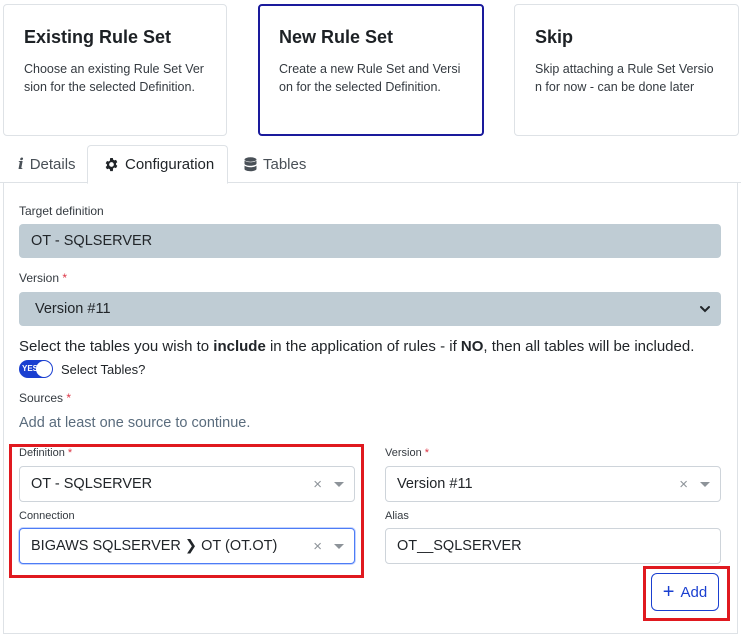 Image resolution: width=741 pixels, height=637 pixels. Describe the element at coordinates (553, 546) in the screenshot. I see `alias-input: OT__SQLSERVER` at that location.